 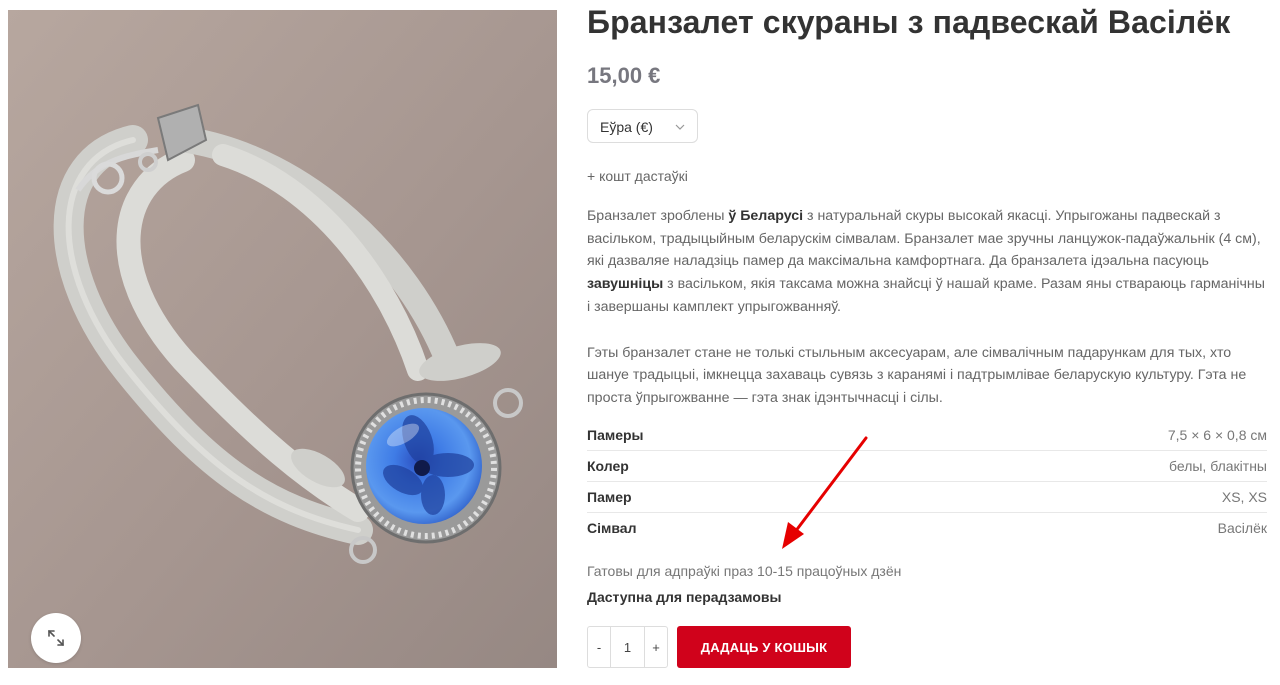 I want to click on shipping-note: + кошт дастаўкі, so click(x=637, y=176).